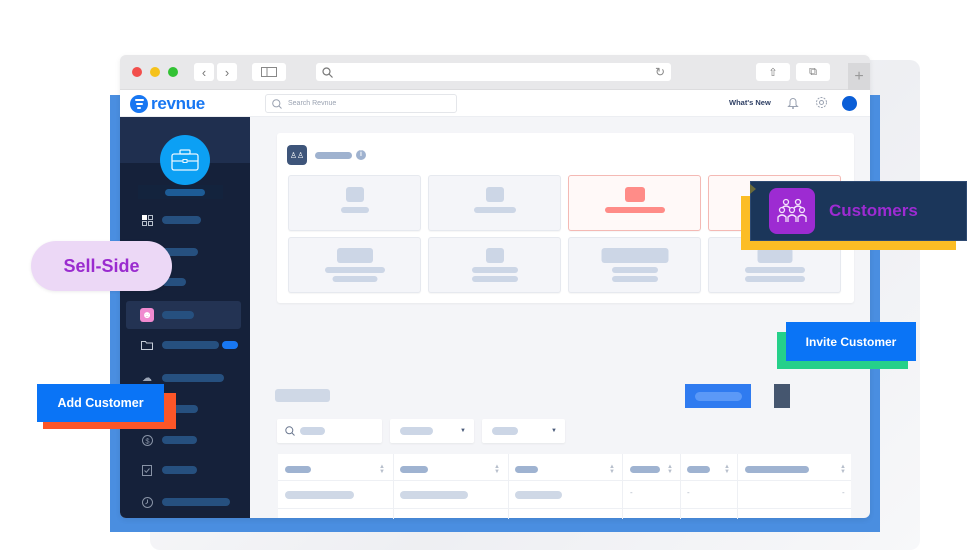 Image resolution: width=975 pixels, height=555 pixels. I want to click on search-placeholder, so click(312, 431).